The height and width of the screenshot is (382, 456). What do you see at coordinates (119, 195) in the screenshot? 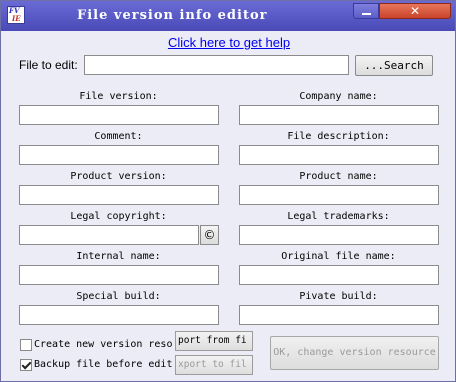
I see `product-version-input` at bounding box center [119, 195].